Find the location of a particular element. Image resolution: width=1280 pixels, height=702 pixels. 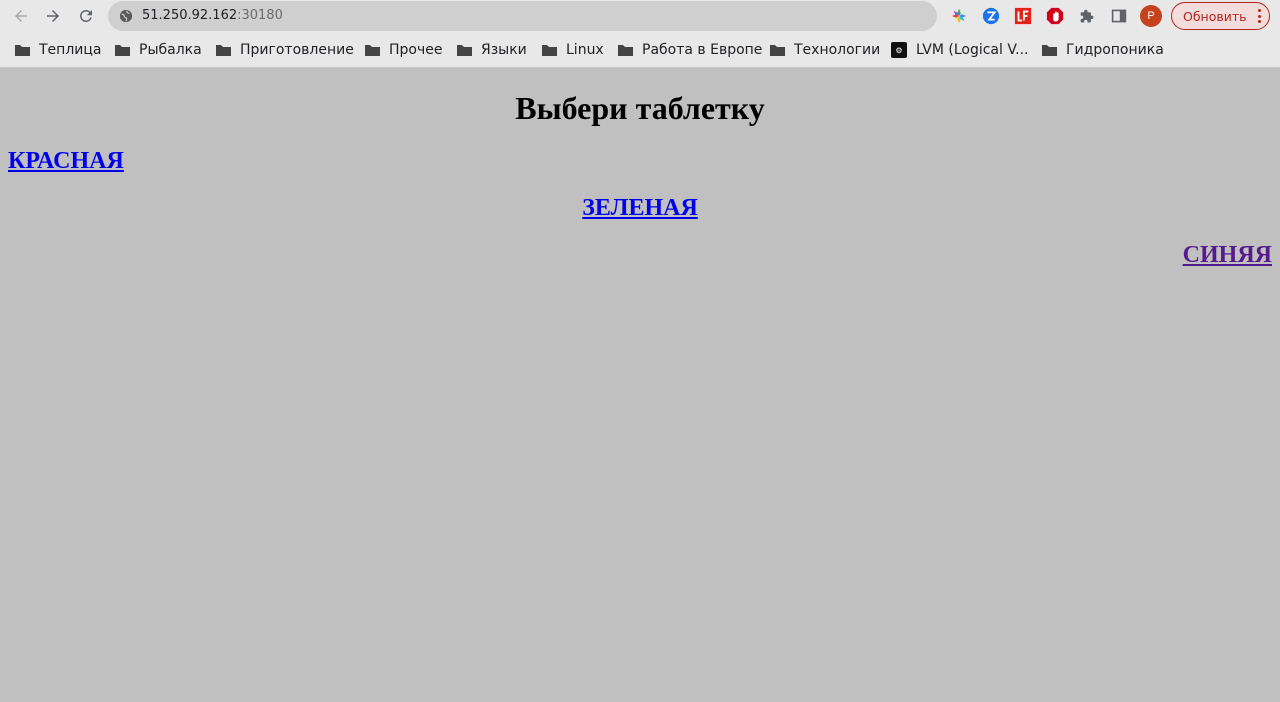

bookmark-prochee: Прочее is located at coordinates (403, 50).